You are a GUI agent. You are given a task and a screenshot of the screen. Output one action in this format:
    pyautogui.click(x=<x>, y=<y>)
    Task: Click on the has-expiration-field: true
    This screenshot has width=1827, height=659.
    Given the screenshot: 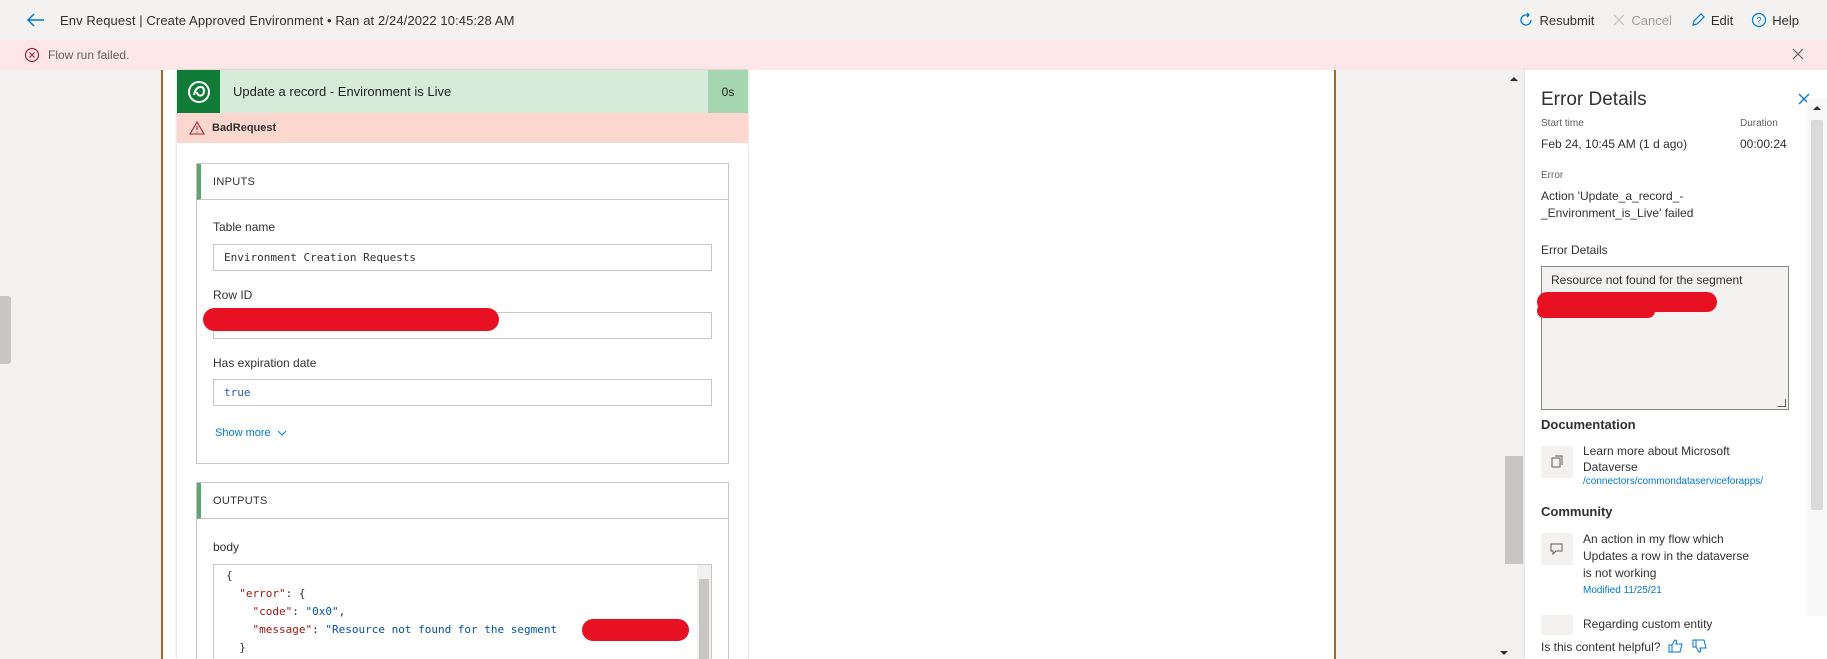 What is the action you would take?
    pyautogui.click(x=462, y=392)
    